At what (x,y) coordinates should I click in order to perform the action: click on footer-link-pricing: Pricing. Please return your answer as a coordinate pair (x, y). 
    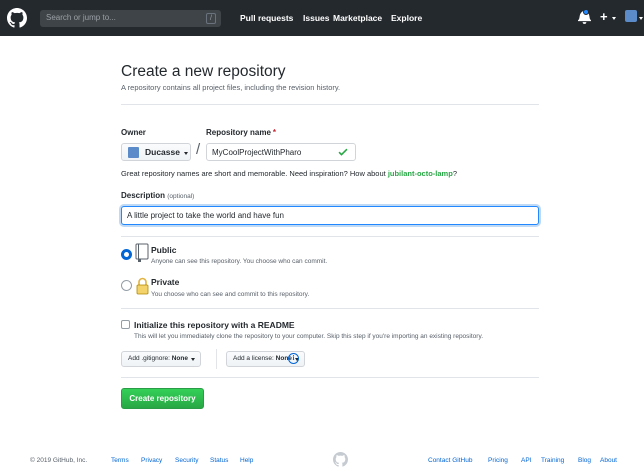
    Looking at the image, I should click on (498, 460).